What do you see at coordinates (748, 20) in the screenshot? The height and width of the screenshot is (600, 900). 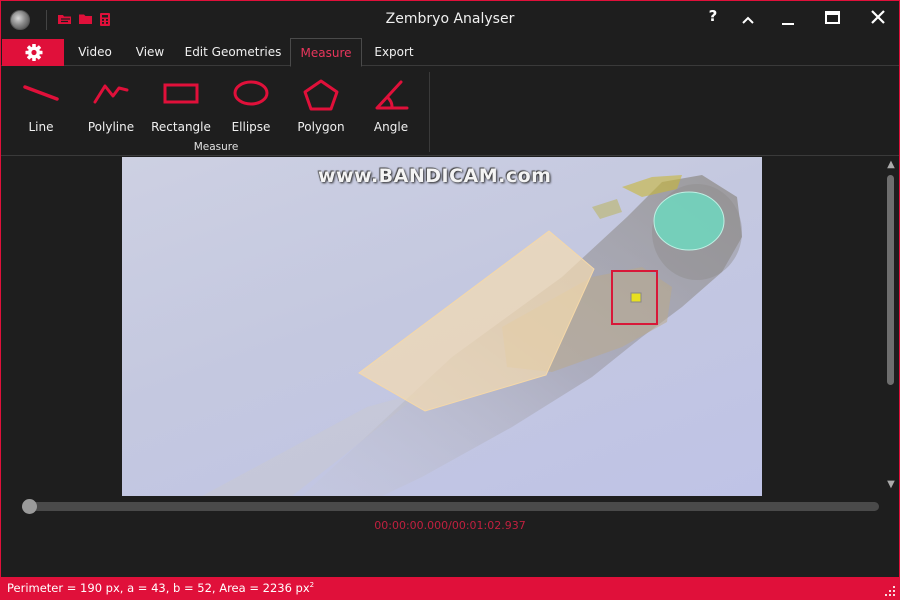 I see `collapse-ribbon-icon` at bounding box center [748, 20].